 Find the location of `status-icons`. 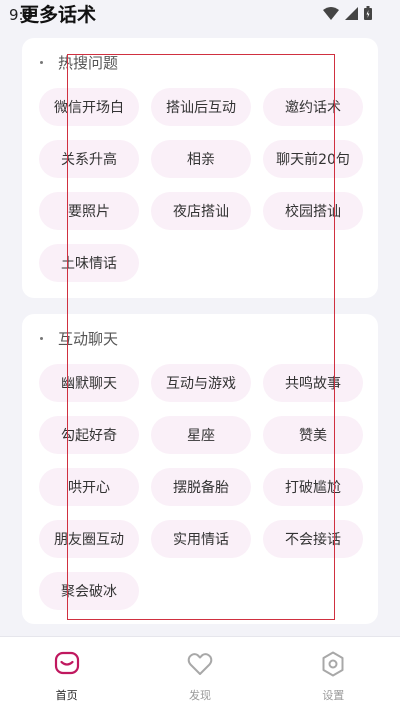

status-icons is located at coordinates (347, 13).